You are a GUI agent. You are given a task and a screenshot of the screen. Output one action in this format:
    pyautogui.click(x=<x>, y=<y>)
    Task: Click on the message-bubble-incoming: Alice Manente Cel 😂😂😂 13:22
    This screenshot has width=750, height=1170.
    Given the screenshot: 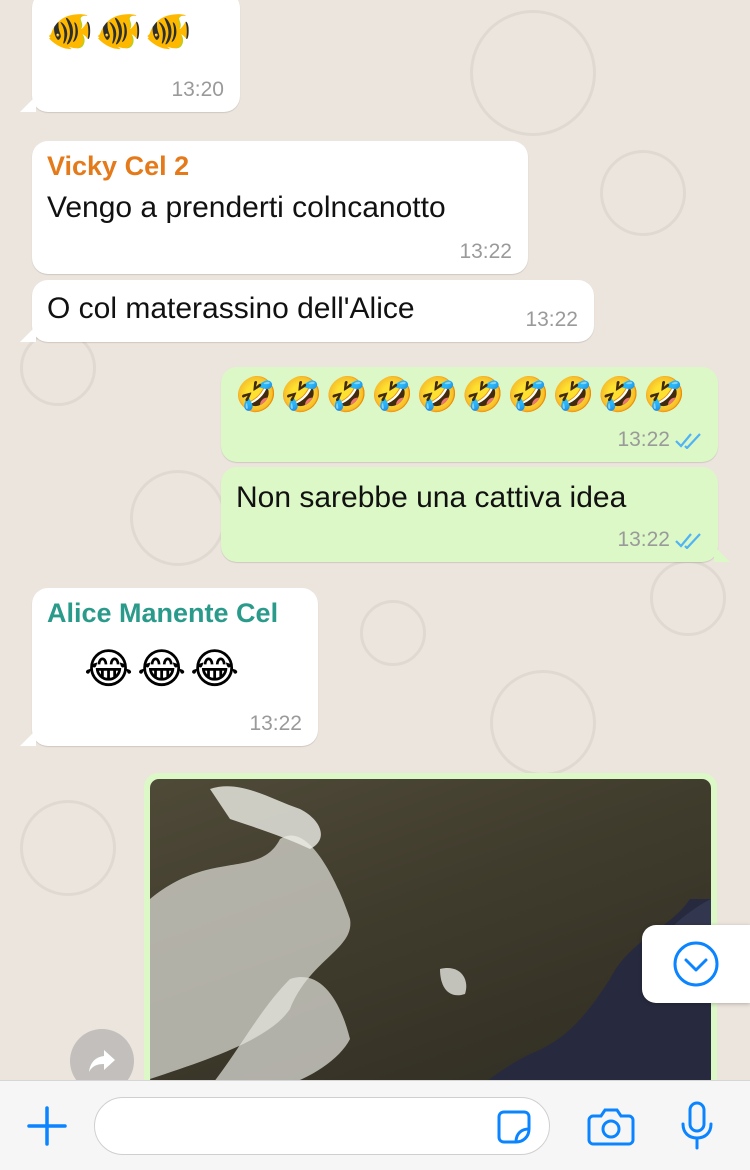 What is the action you would take?
    pyautogui.click(x=169, y=667)
    